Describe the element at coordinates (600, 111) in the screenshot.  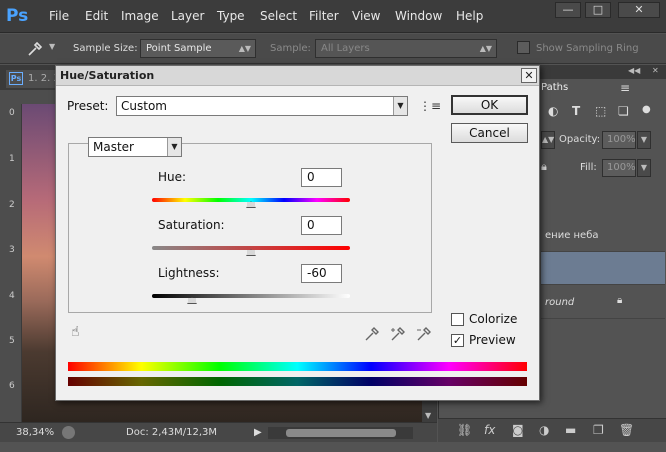
I see `filter-shape-icon: ⬚` at that location.